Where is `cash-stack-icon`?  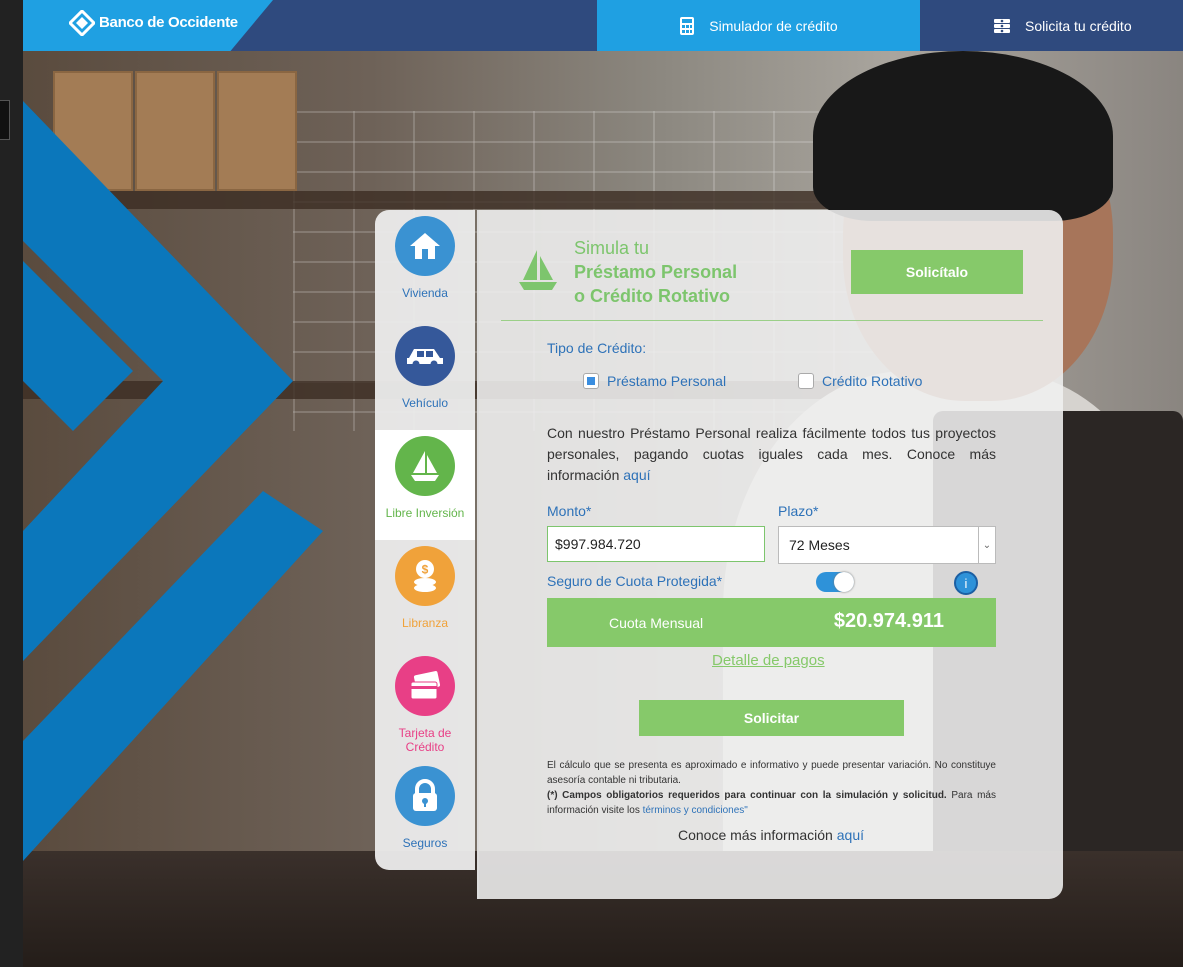
cash-stack-icon is located at coordinates (1002, 25).